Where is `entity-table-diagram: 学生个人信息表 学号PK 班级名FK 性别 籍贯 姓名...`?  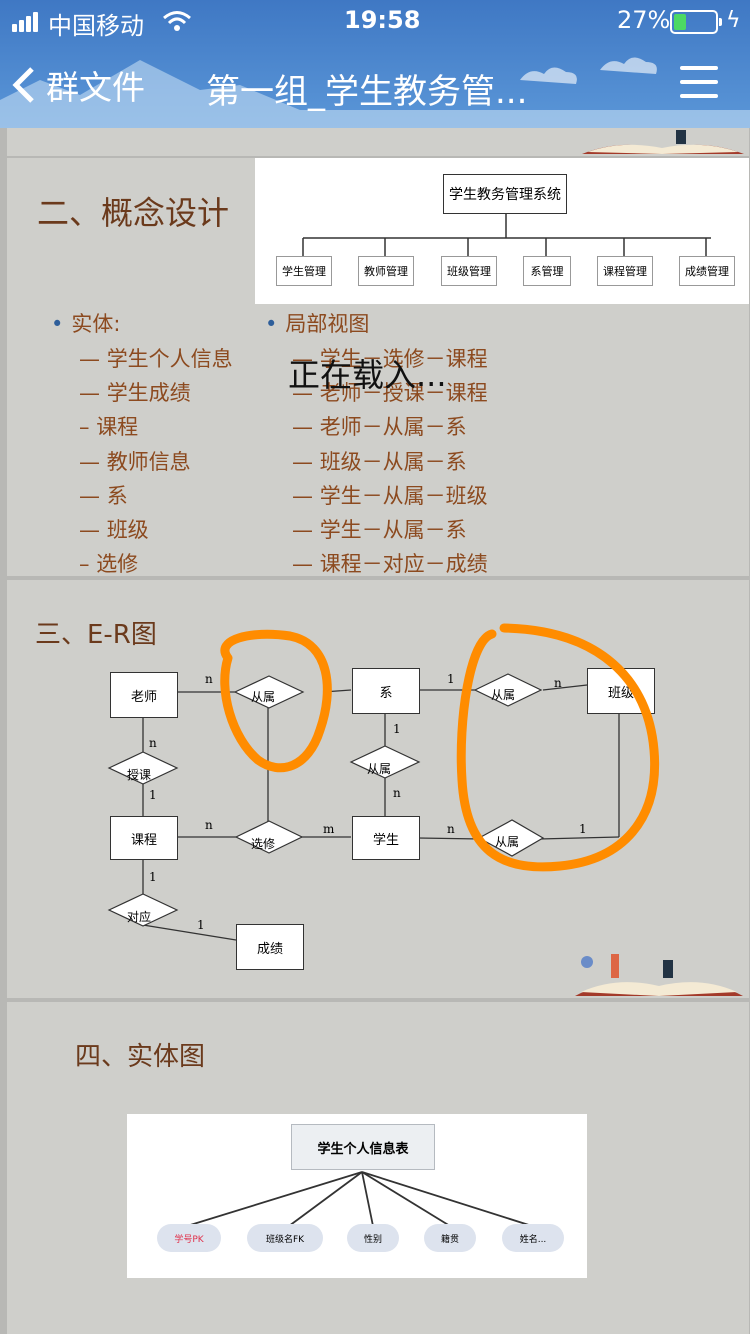
entity-table-diagram: 学生个人信息表 学号PK 班级名FK 性别 籍贯 姓名... is located at coordinates (357, 1196).